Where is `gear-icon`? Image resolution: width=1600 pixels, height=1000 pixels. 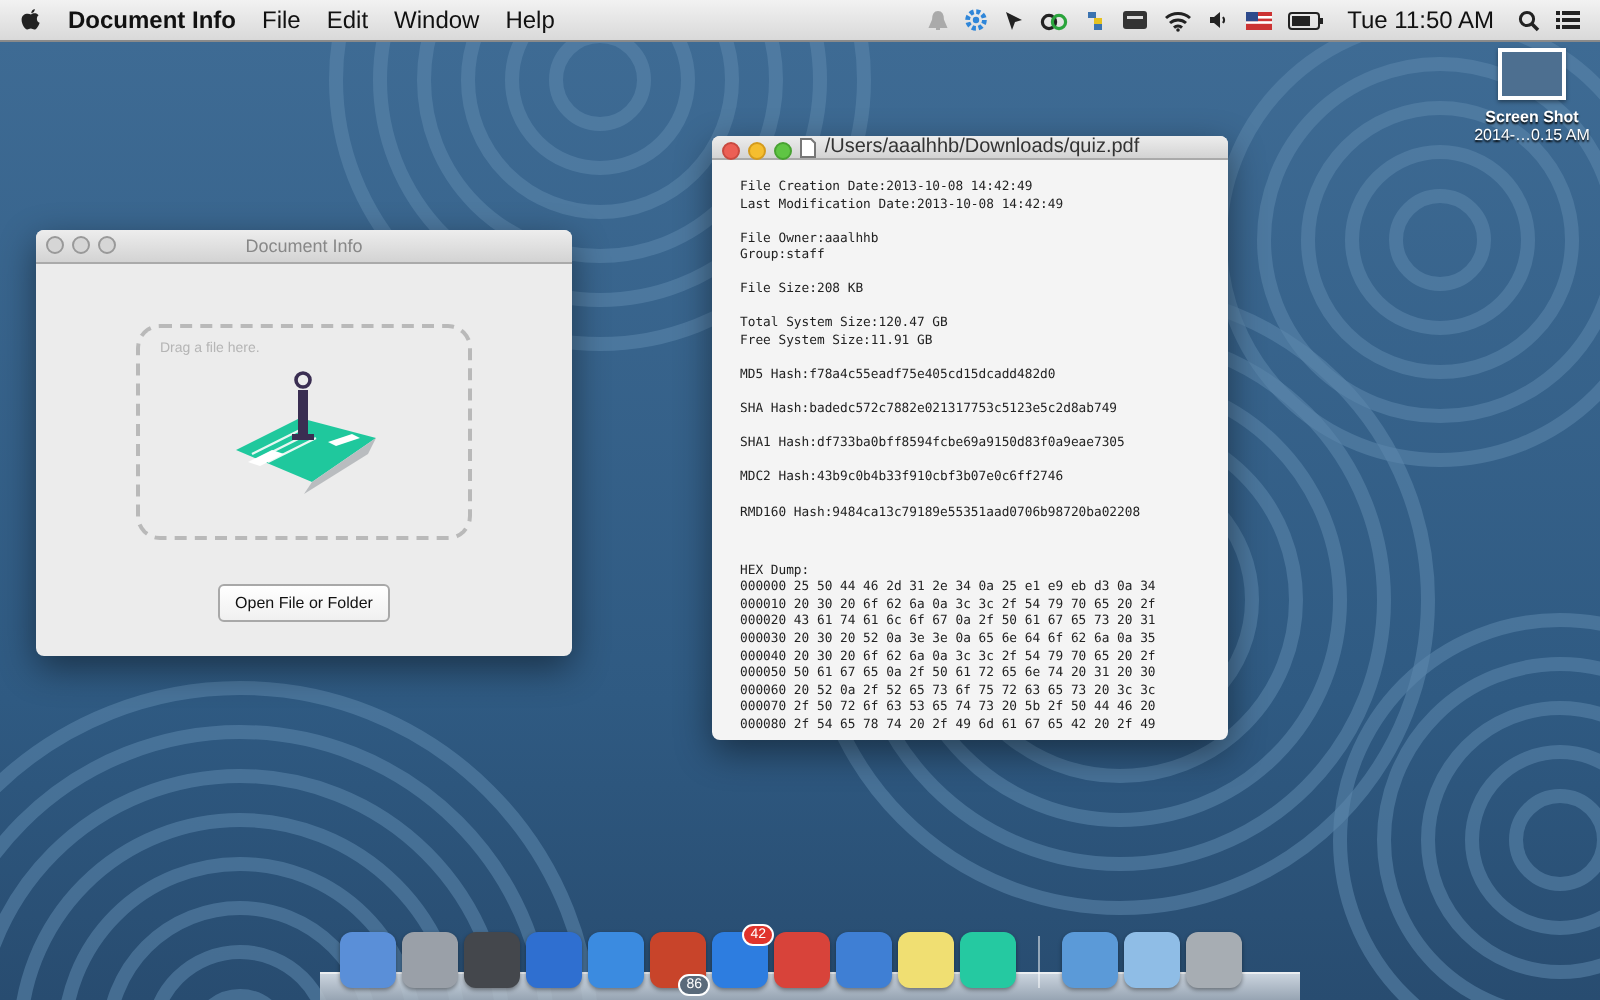
gear-icon is located at coordinates (975, 20).